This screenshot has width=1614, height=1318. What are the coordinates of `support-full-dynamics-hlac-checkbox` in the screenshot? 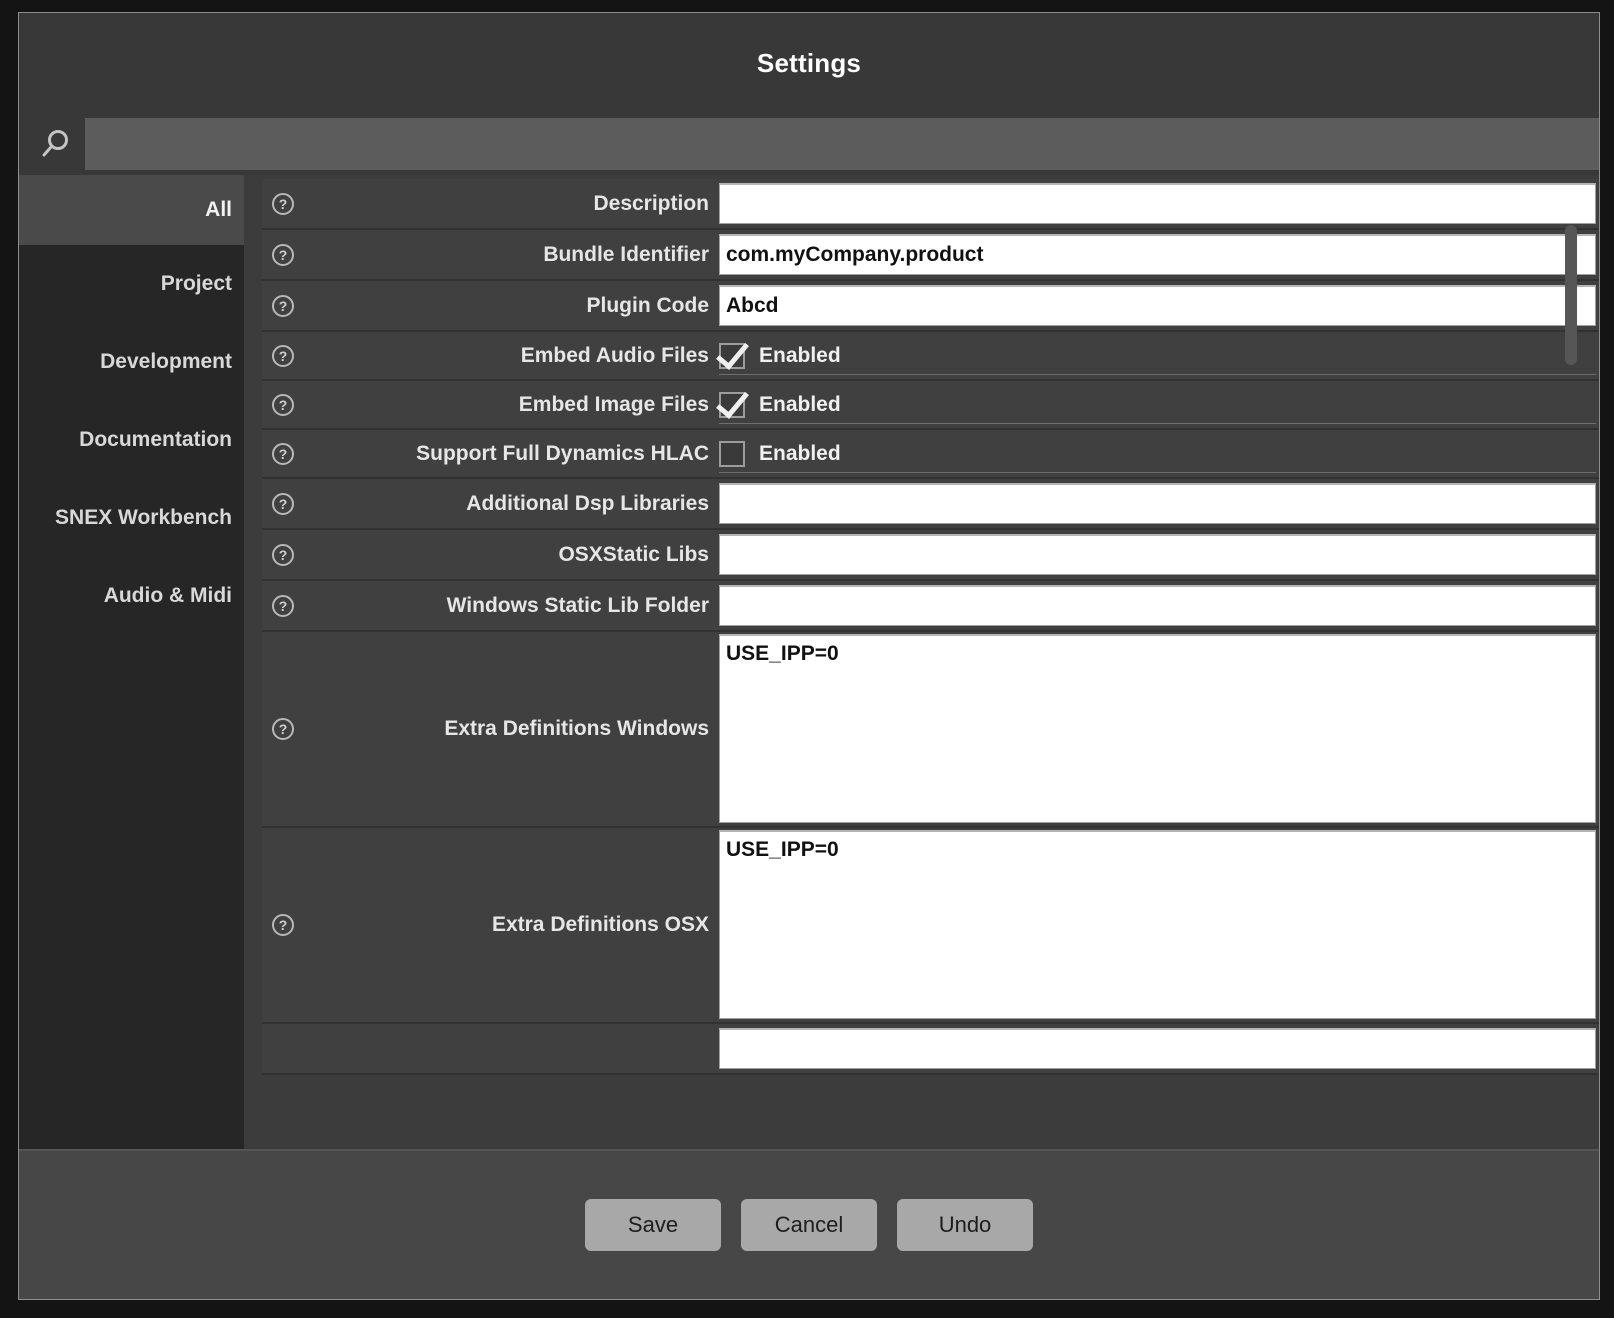 It's located at (732, 454).